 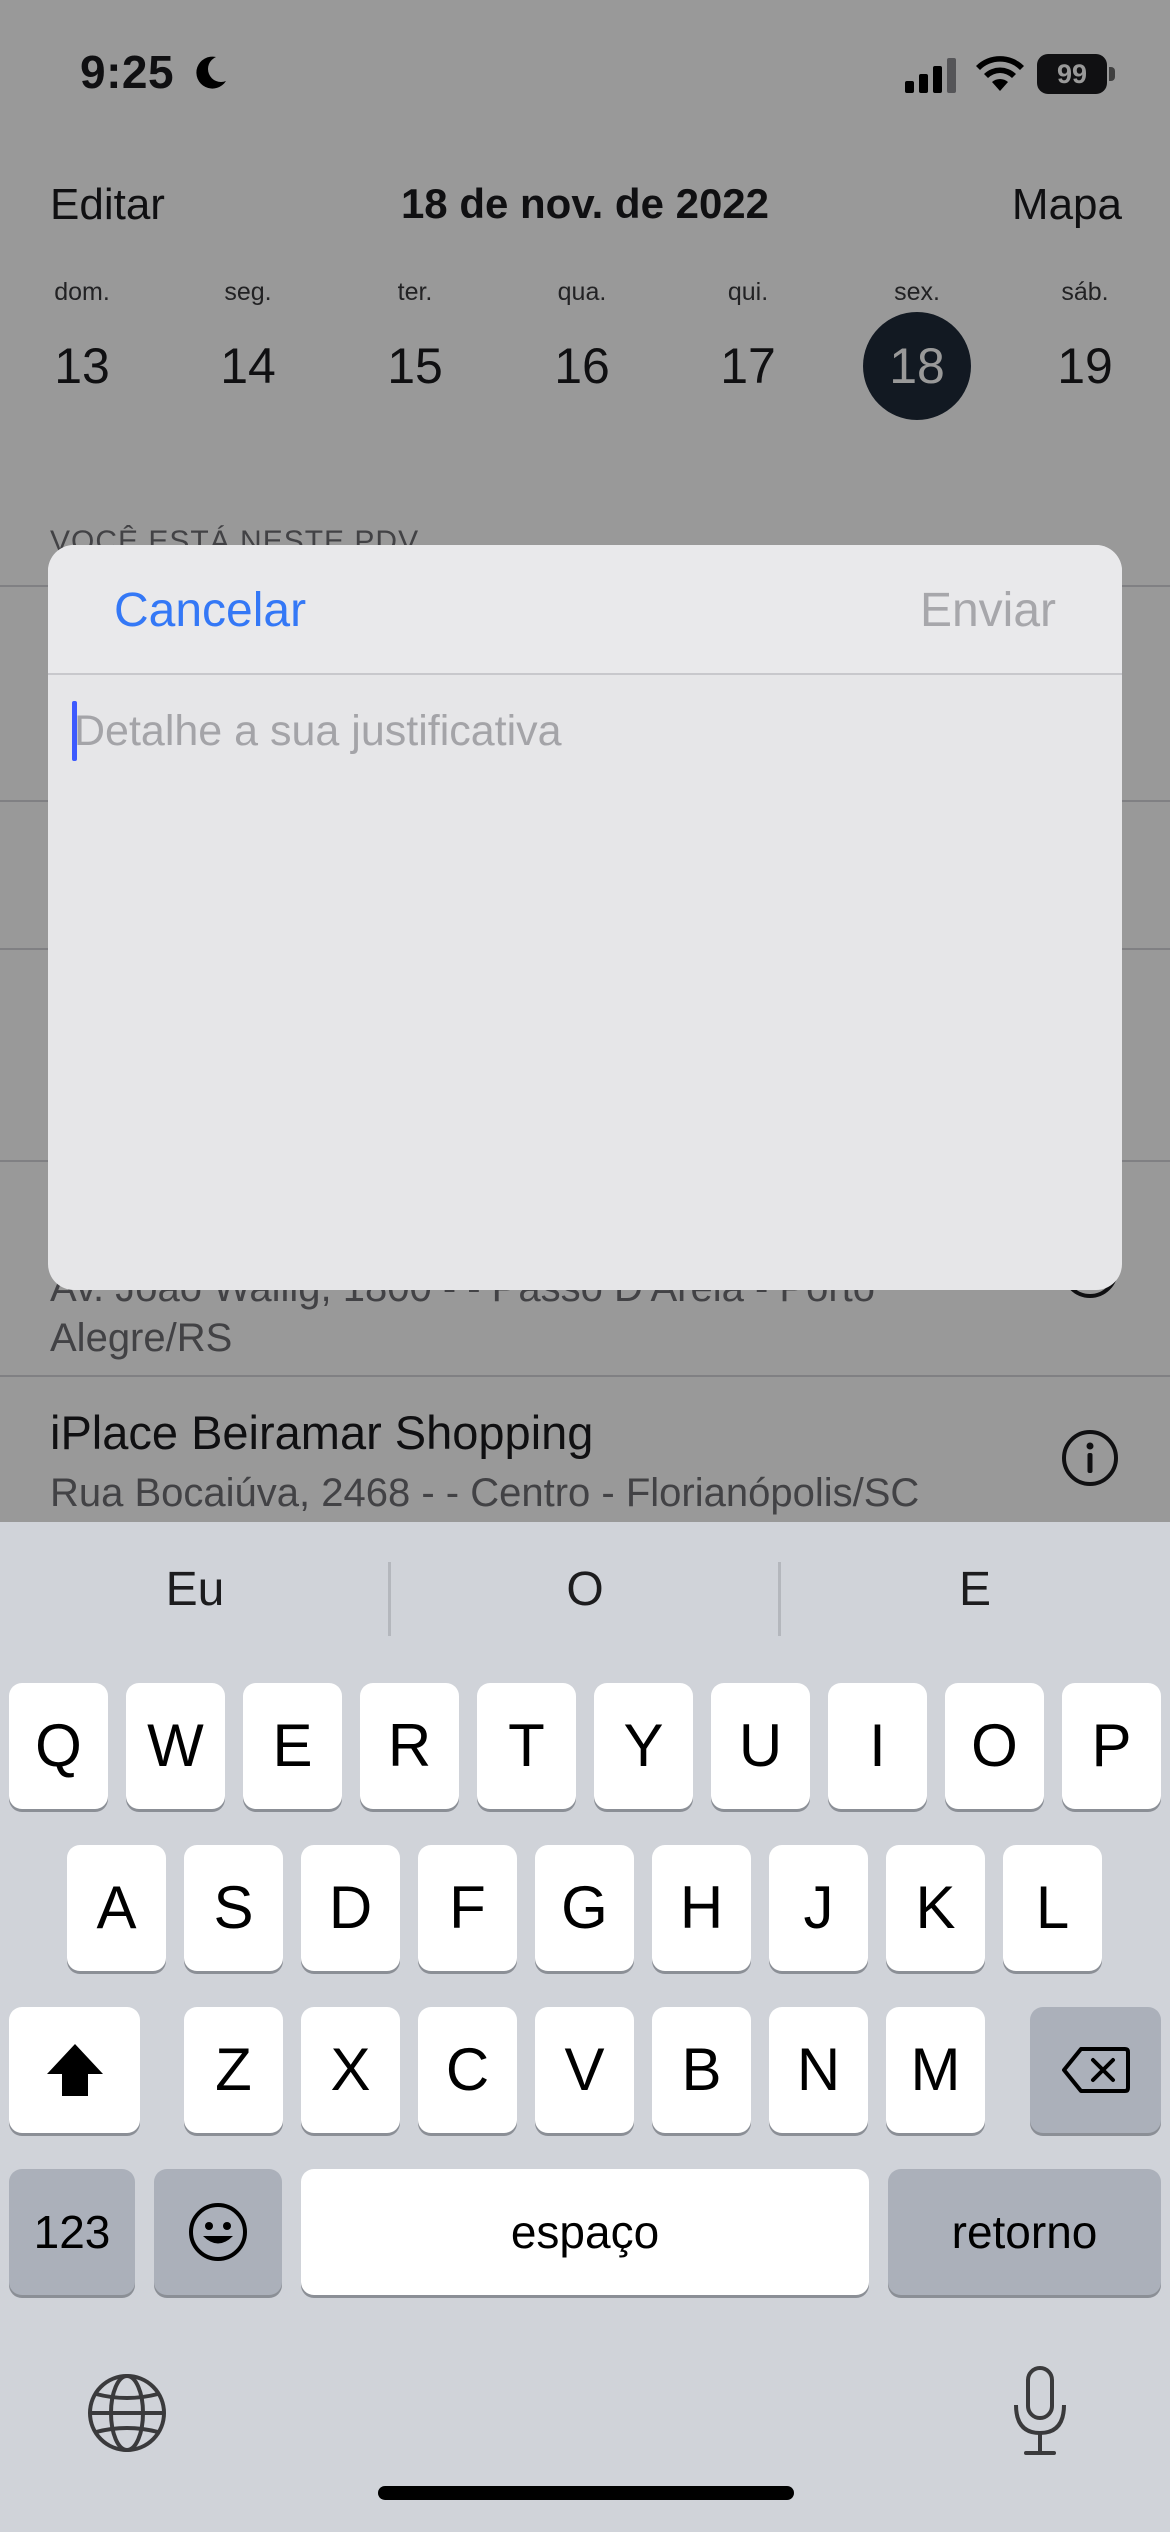 I want to click on modal-header: Cancelar Enviar, so click(x=585, y=610).